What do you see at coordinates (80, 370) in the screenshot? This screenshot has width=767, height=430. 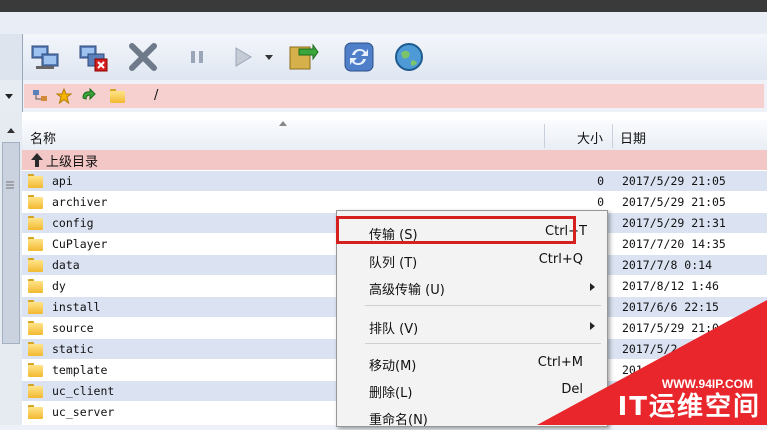 I see `file-name: template` at bounding box center [80, 370].